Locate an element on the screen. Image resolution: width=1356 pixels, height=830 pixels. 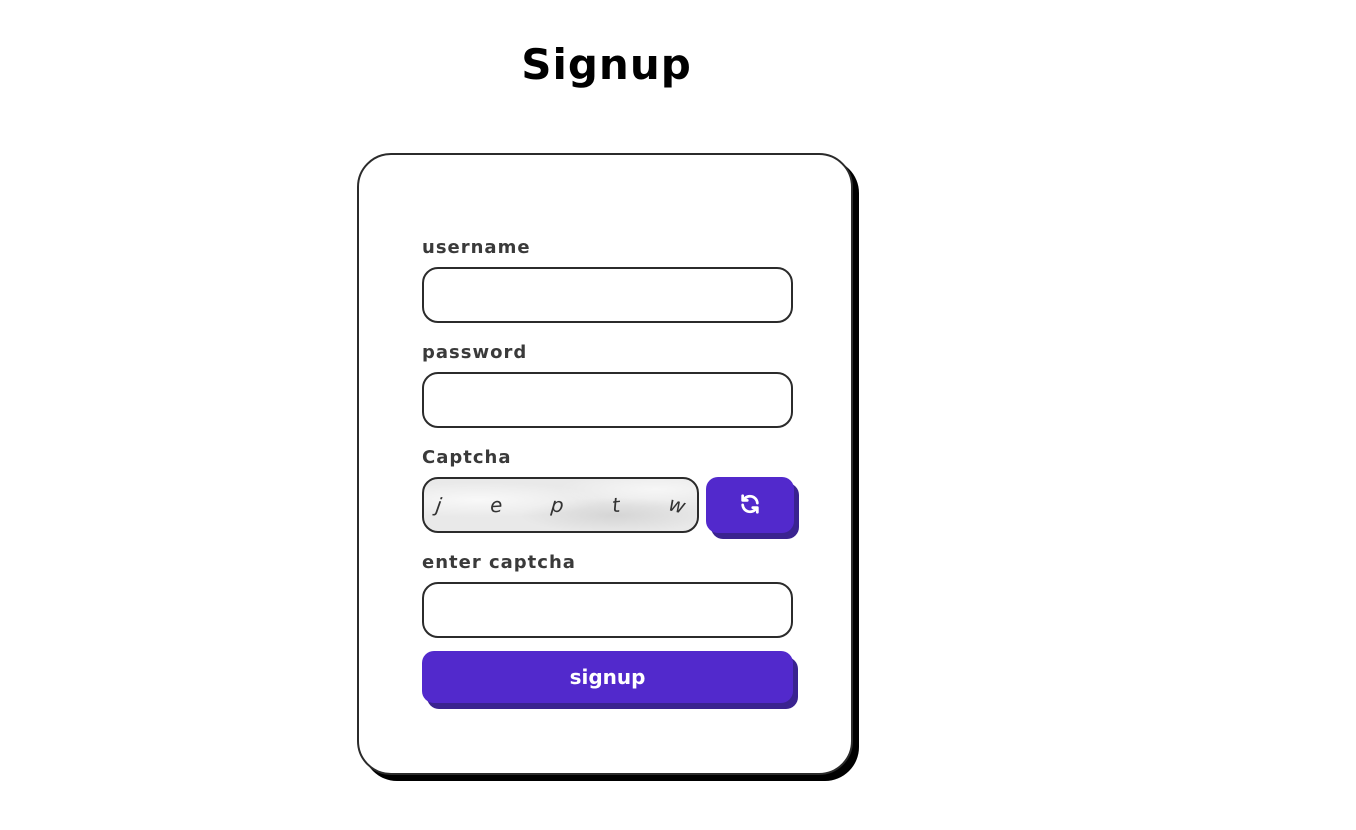
refresh-captcha-button is located at coordinates (750, 505).